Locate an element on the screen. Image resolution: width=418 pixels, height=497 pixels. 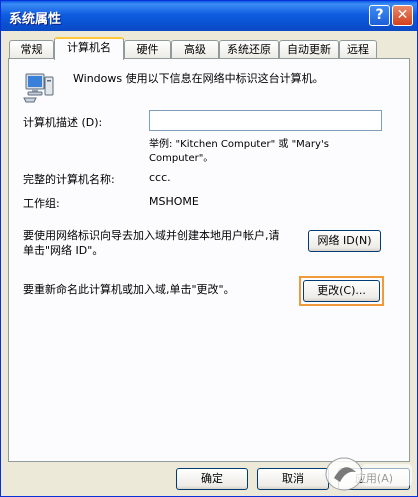
network-id-button: 网络 ID(N) is located at coordinates (344, 241).